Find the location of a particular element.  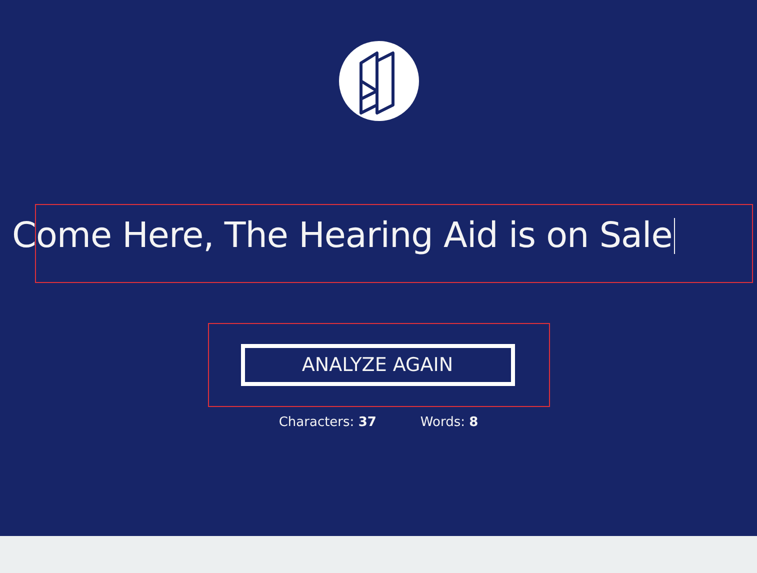

stat-text: Characters: 37 is located at coordinates (327, 422).